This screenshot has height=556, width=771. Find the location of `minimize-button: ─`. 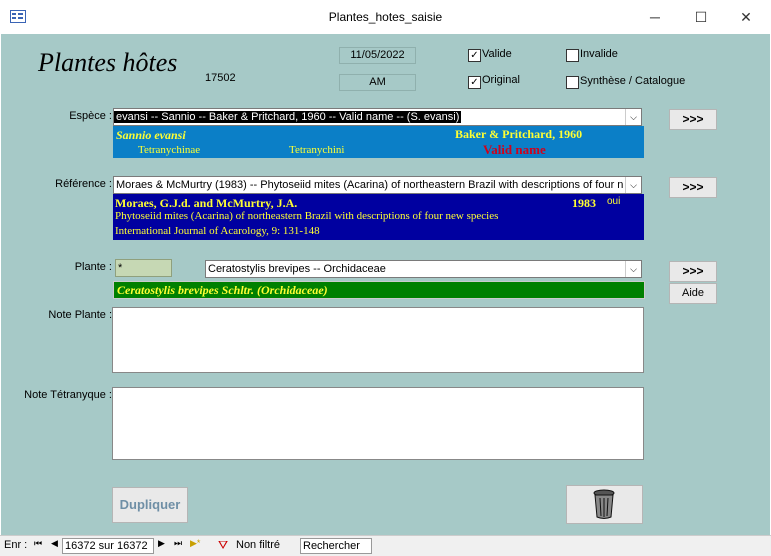

minimize-button: ─ is located at coordinates (655, 17).